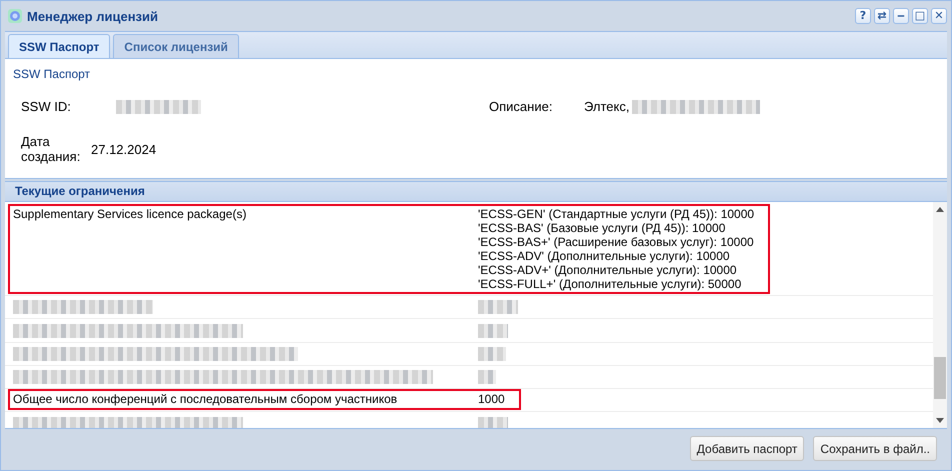 Image resolution: width=952 pixels, height=471 pixels. I want to click on table-cell-text: 'ECSS-ADV' (Дополнительные услуги): 10000, so click(604, 256).